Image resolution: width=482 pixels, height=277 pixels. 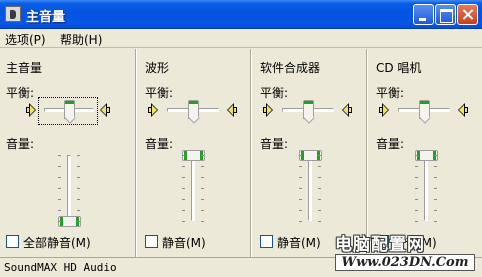 What do you see at coordinates (60, 267) in the screenshot?
I see `status-text: SoundMAX HD Audio` at bounding box center [60, 267].